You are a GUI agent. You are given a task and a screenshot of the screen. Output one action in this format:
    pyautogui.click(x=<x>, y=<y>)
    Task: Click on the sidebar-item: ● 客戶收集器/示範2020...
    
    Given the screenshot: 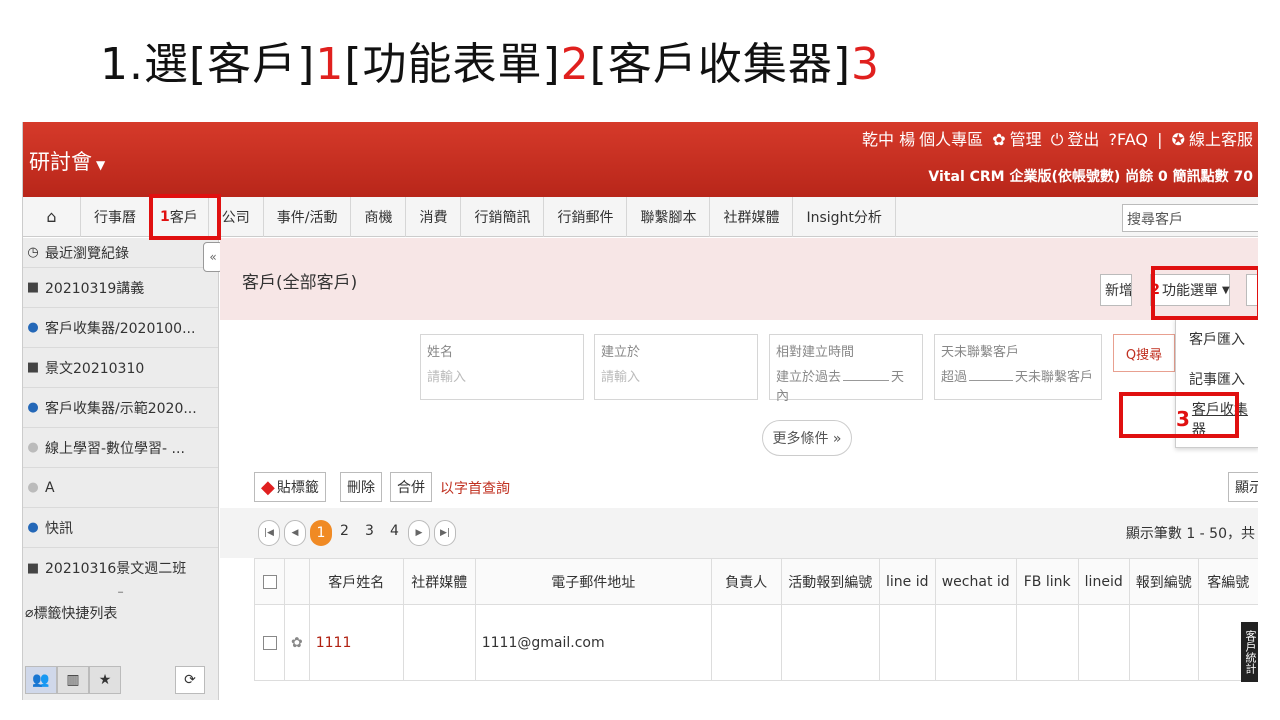 What is the action you would take?
    pyautogui.click(x=120, y=408)
    